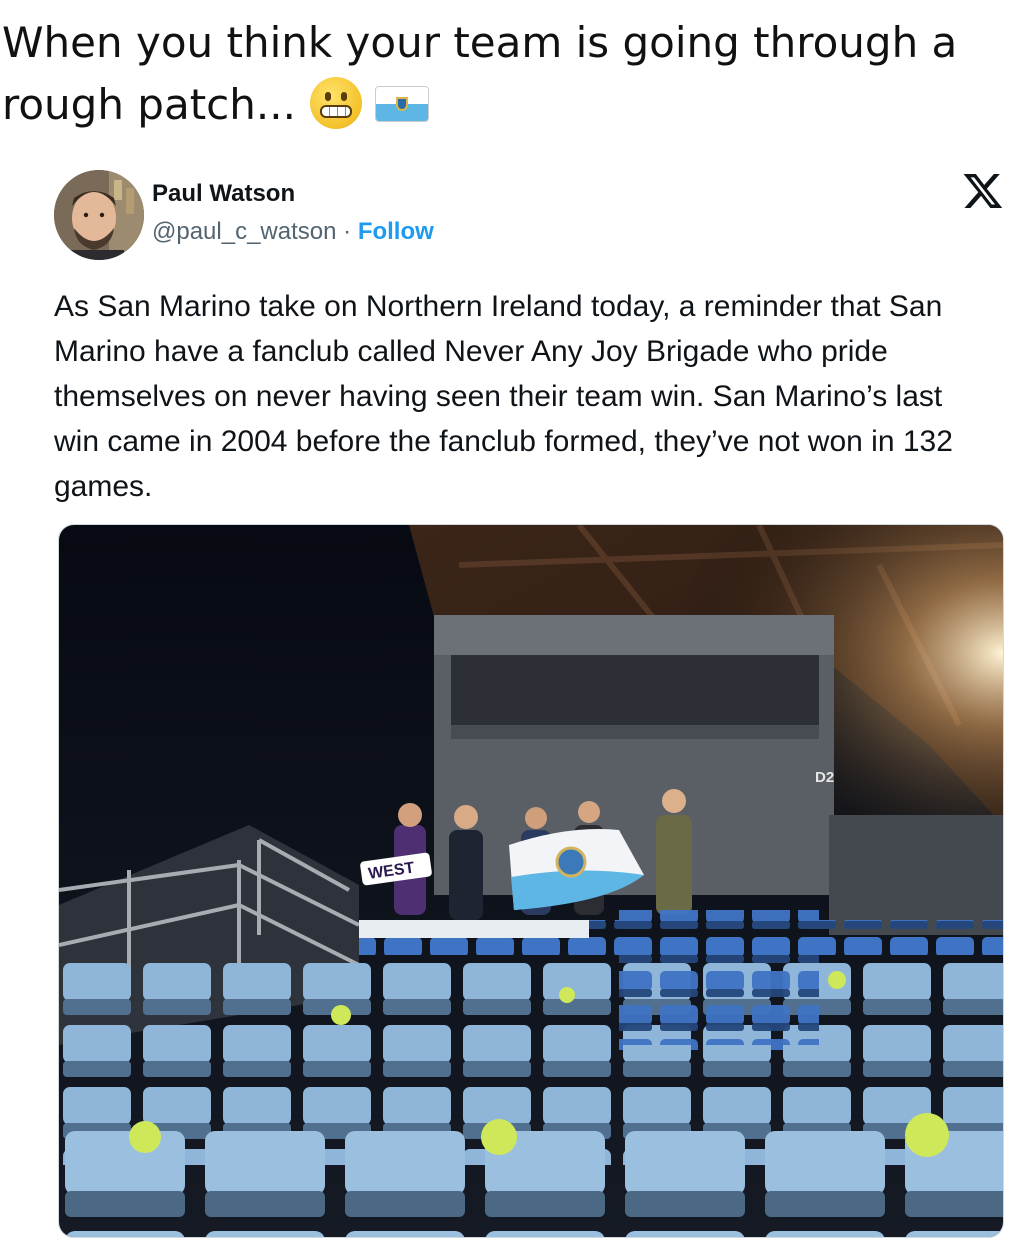 The height and width of the screenshot is (1248, 1027). I want to click on author-handle-line: @paul_c_watson · Follow, so click(293, 232).